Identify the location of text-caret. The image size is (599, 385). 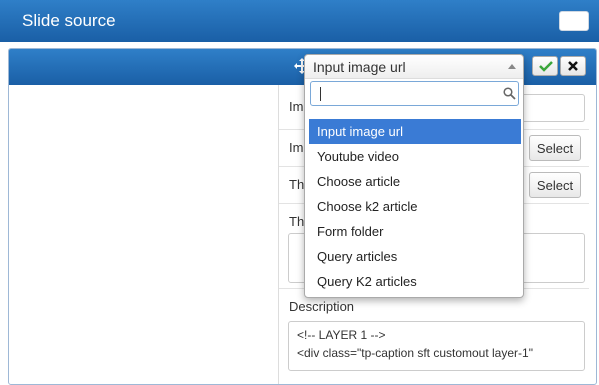
(320, 94).